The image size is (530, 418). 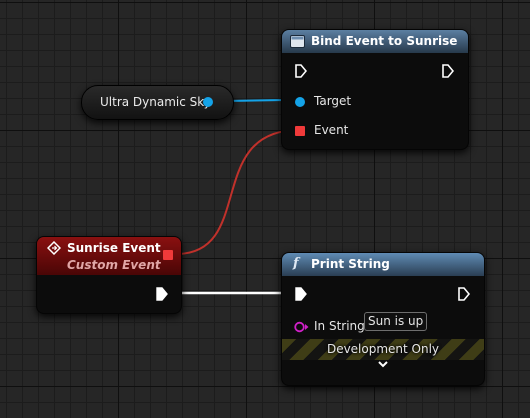 I want to click on bind-event-title: Bind Event to Sunrise, so click(x=384, y=41).